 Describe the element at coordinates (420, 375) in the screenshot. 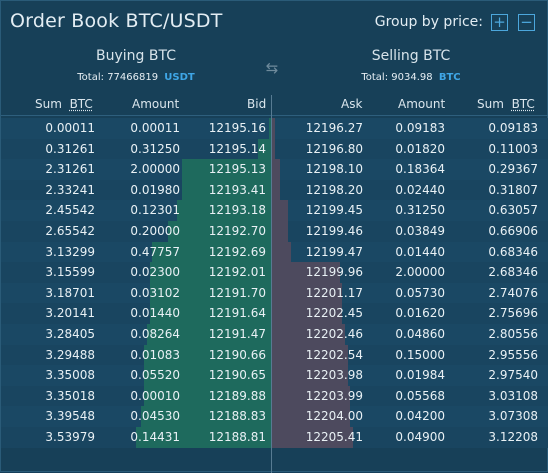

I see `ask-amount: 0.01984` at that location.